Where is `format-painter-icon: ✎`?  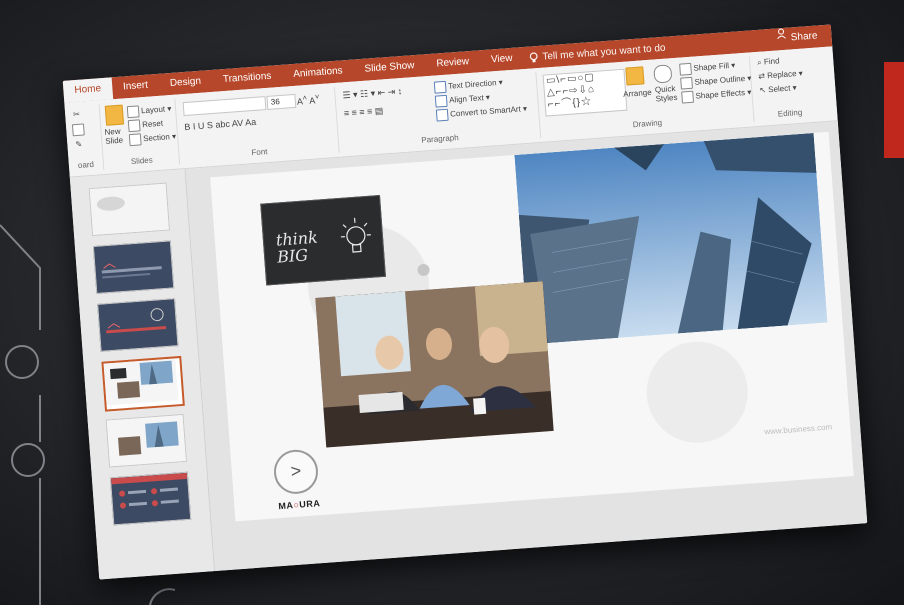
format-painter-icon: ✎ is located at coordinates (78, 144).